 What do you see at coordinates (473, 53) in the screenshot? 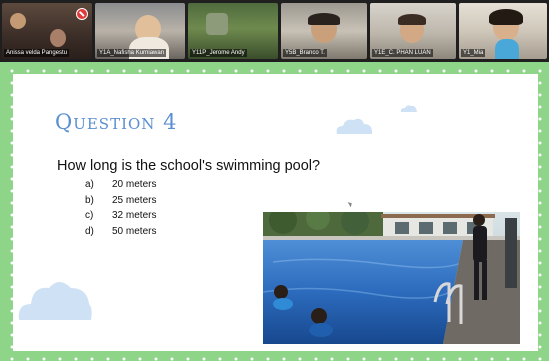
I see `participant-name: Y1_Mia` at bounding box center [473, 53].